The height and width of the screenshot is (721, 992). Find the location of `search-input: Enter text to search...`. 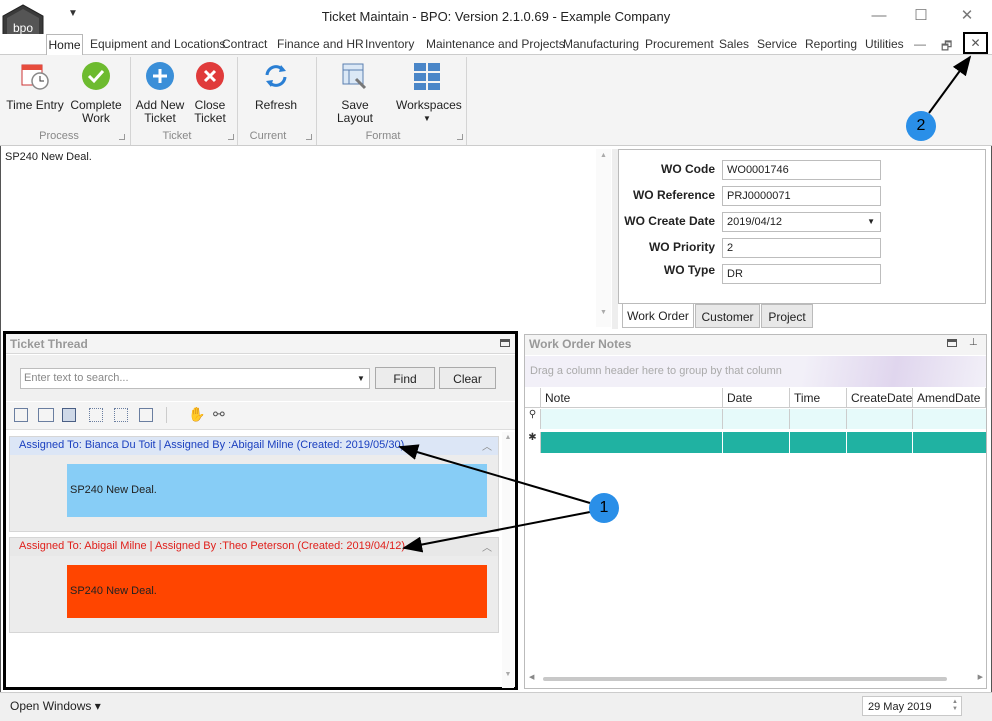

search-input: Enter text to search... is located at coordinates (195, 378).